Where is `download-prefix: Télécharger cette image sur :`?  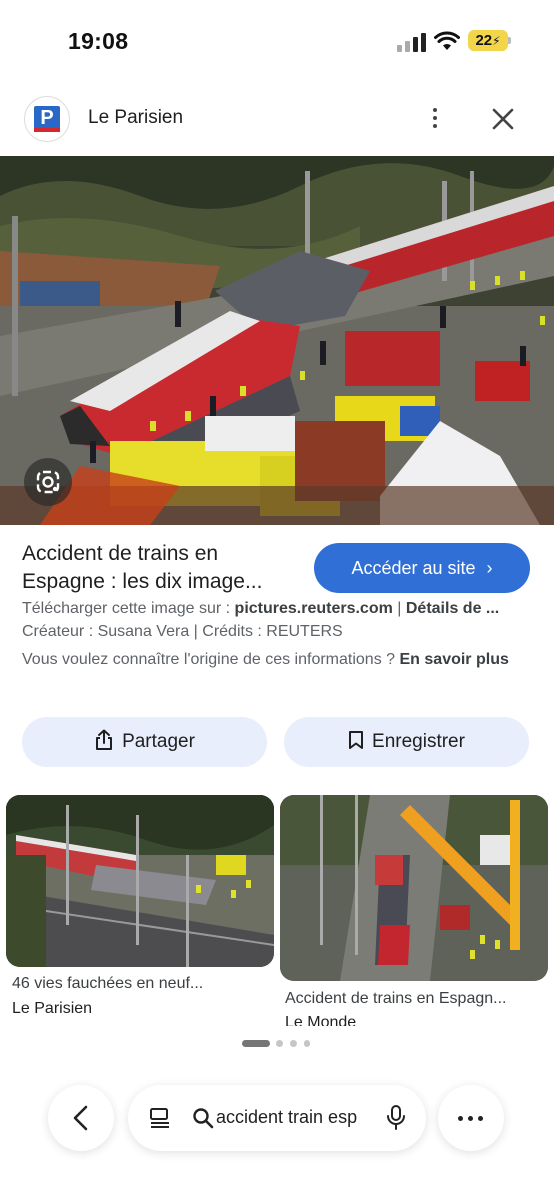 download-prefix: Télécharger cette image sur : is located at coordinates (128, 608).